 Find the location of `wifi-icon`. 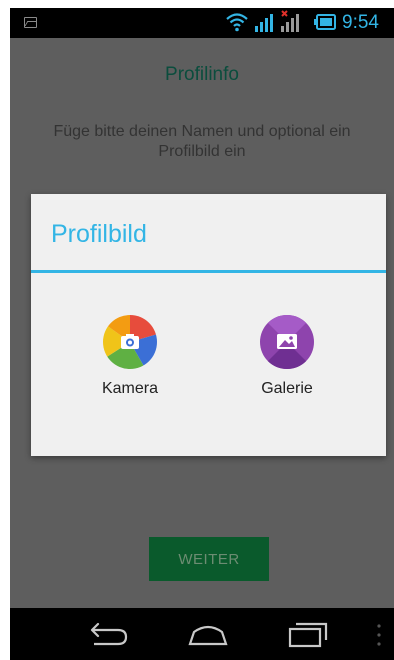

wifi-icon is located at coordinates (237, 22).